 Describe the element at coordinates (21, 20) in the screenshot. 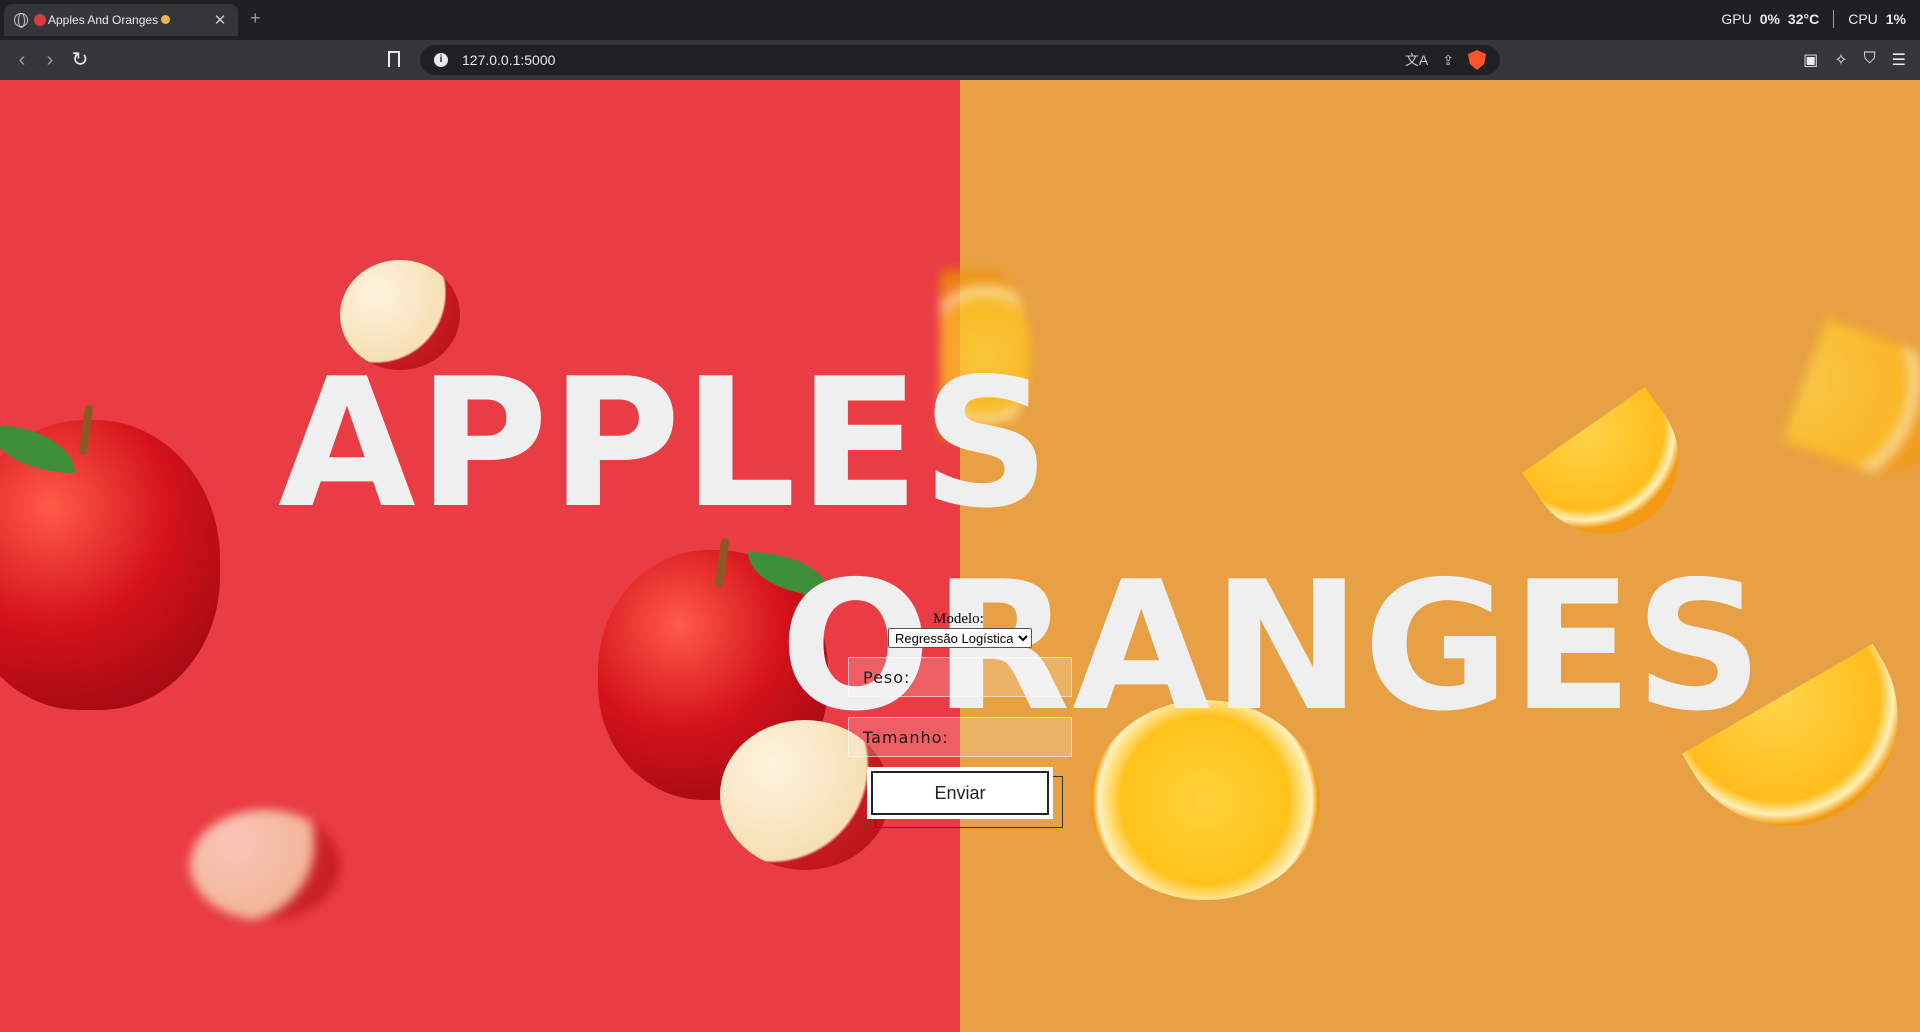

I see `globe-icon` at that location.